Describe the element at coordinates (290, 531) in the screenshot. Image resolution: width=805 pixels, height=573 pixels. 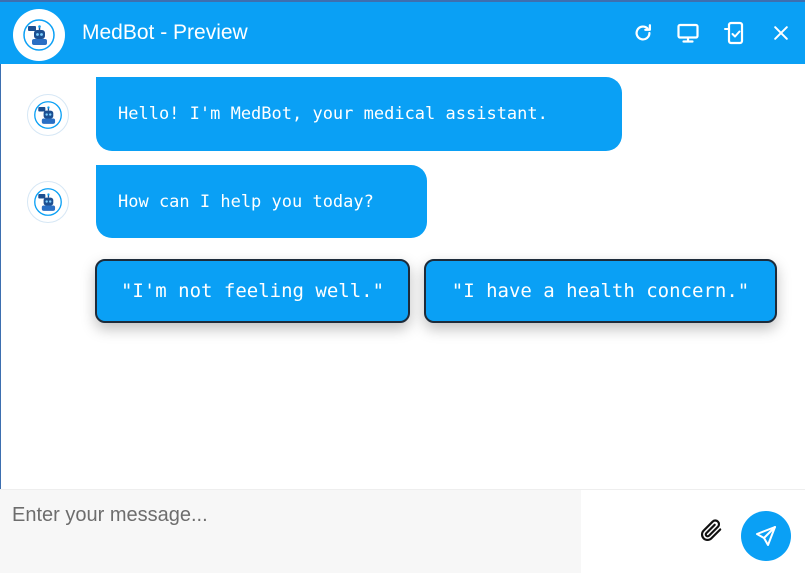
I see `message-input` at that location.